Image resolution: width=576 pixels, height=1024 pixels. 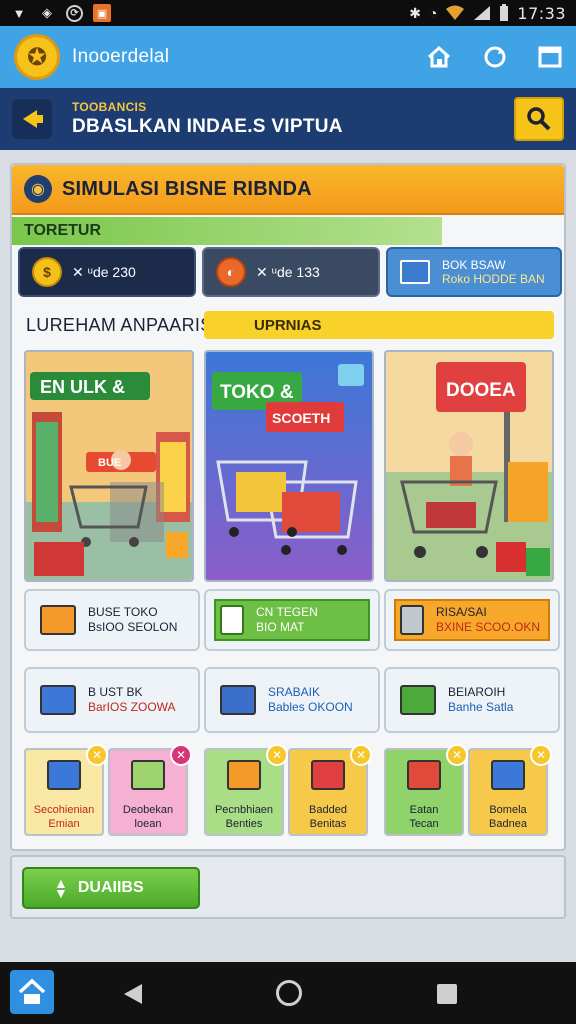 I want to click on option-label: RISA/SAI, so click(x=461, y=612).